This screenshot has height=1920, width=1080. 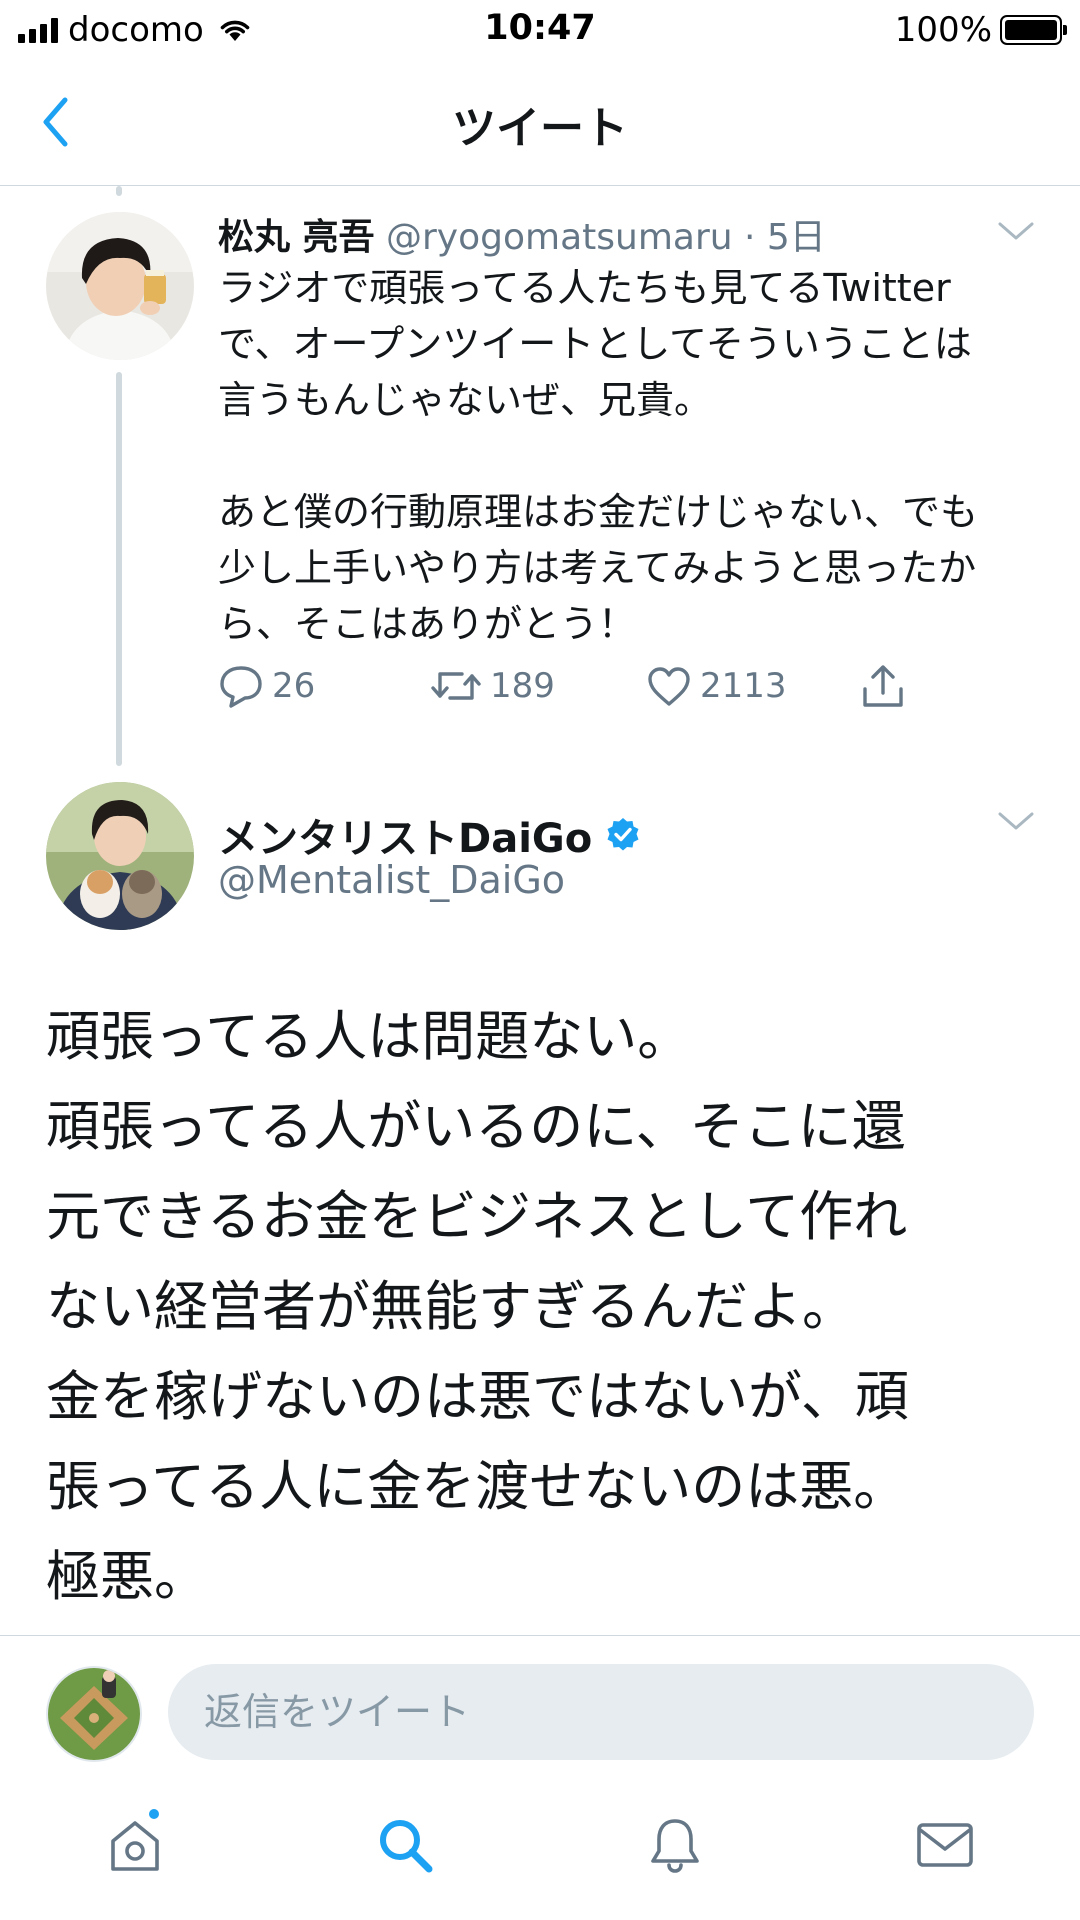 I want to click on tab-messages, so click(x=945, y=1845).